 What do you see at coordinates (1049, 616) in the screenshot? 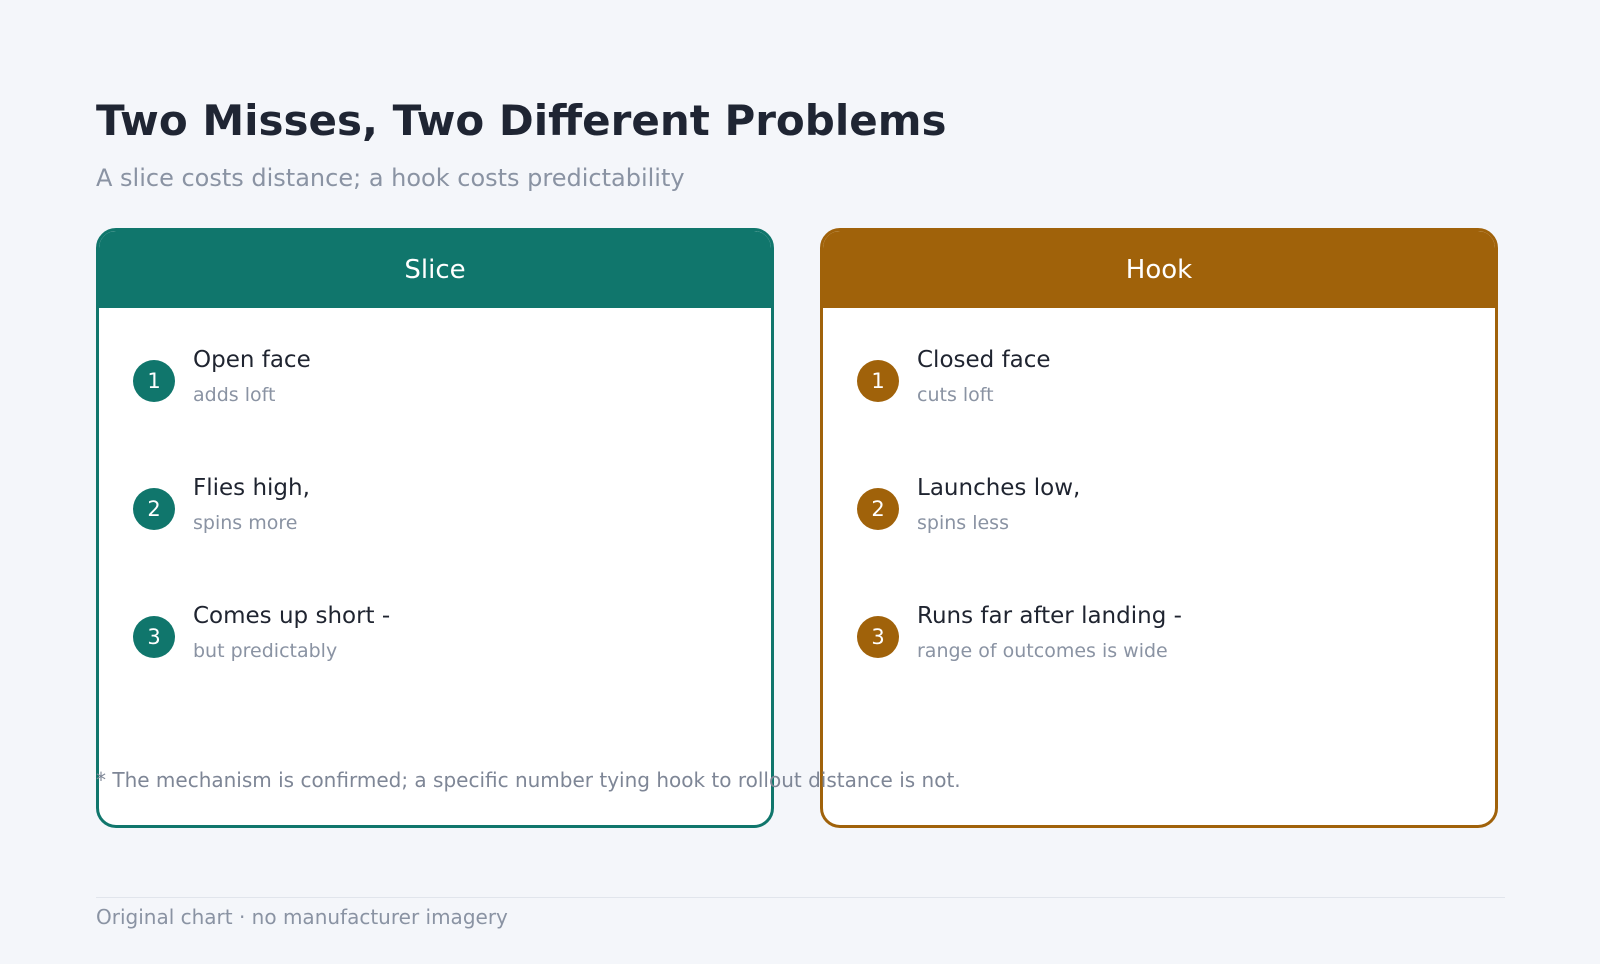
I see `step-title: Runs far after landing -` at bounding box center [1049, 616].